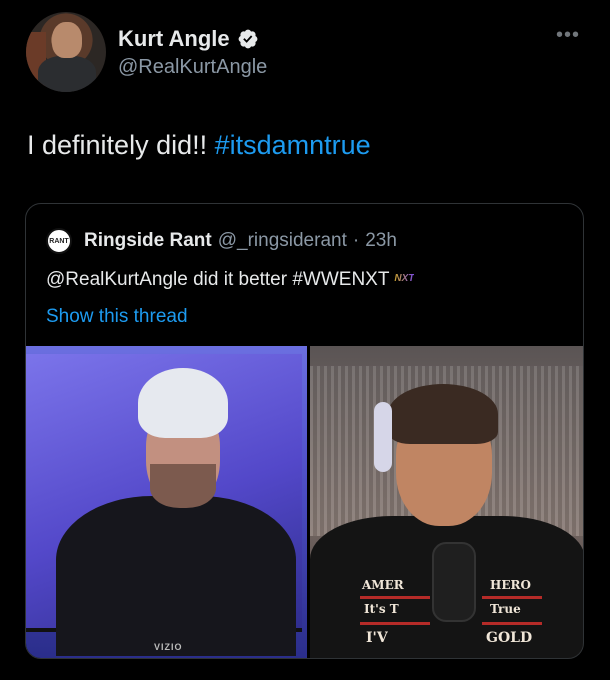  Describe the element at coordinates (377, 638) in the screenshot. I see `shirt-text-3-left: I'V` at that location.